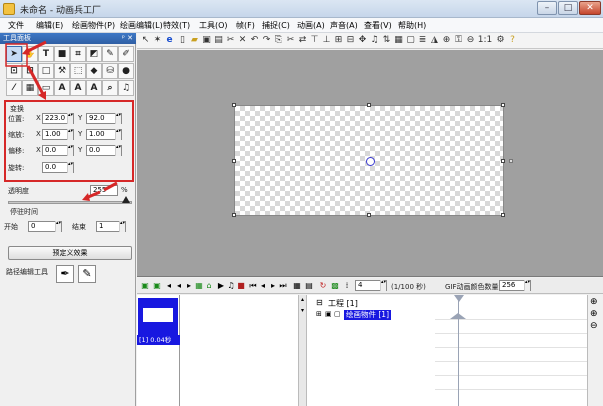 This screenshot has width=603, height=406. Describe the element at coordinates (568, 8) in the screenshot. I see `maximize-button: □` at that location.